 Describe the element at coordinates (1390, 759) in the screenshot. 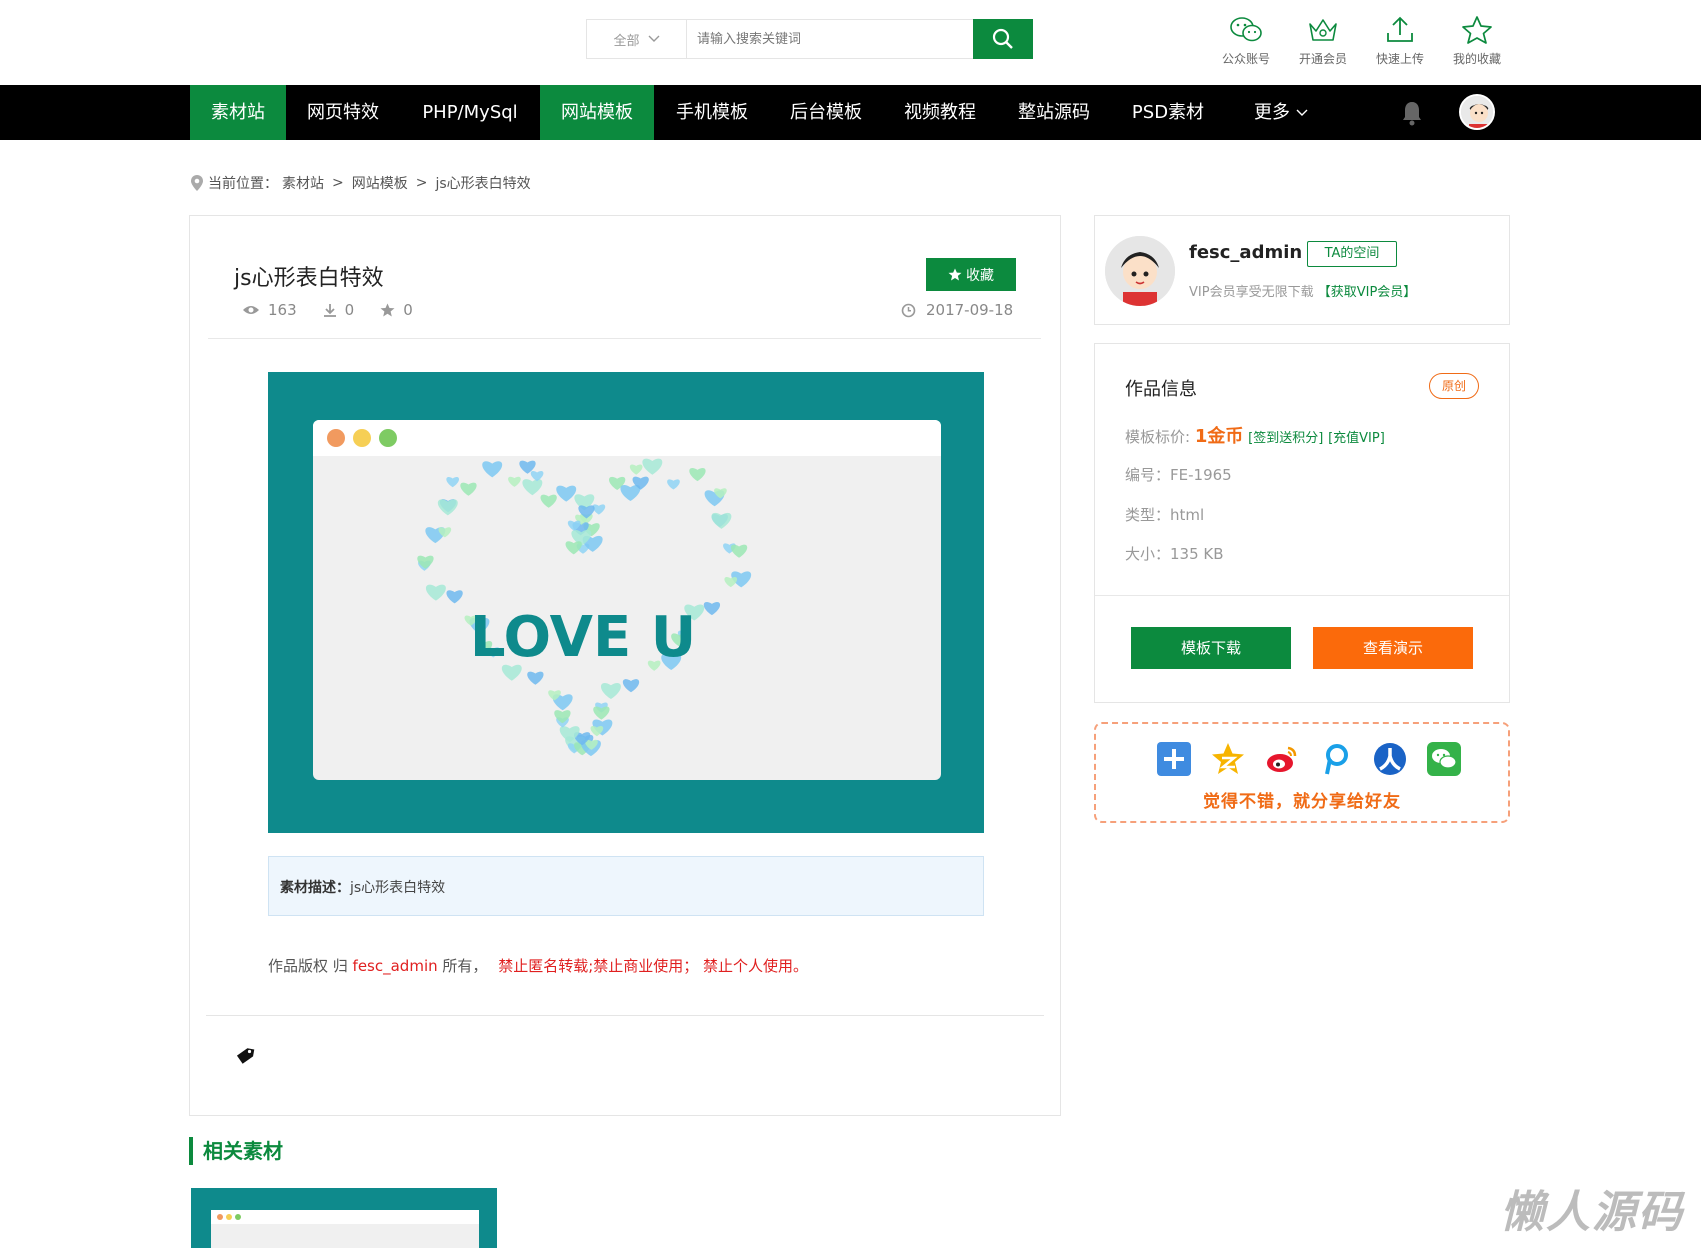

I see `share-renren-icon` at that location.